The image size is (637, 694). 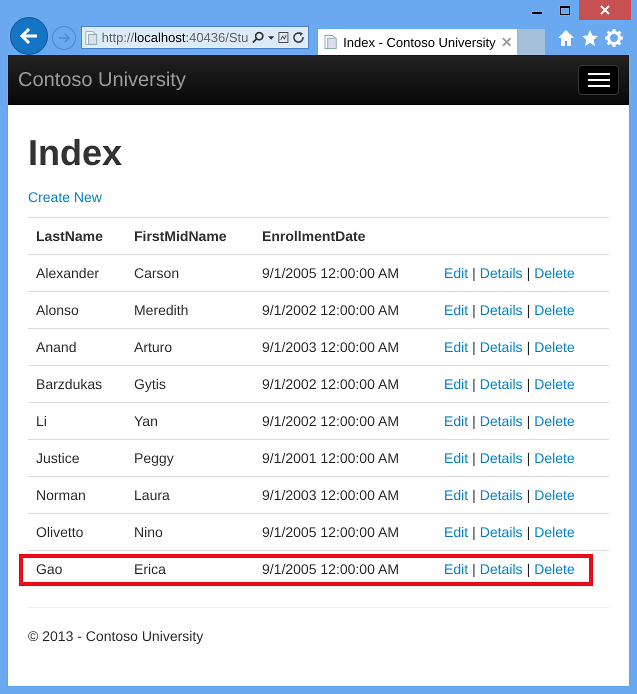 What do you see at coordinates (271, 38) in the screenshot?
I see `caret-icon` at bounding box center [271, 38].